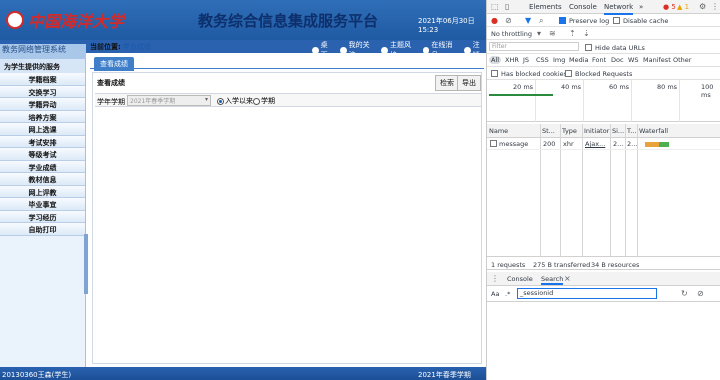 The height and width of the screenshot is (380, 720). What do you see at coordinates (541, 21) in the screenshot?
I see `search-icon: ⌕` at bounding box center [541, 21].